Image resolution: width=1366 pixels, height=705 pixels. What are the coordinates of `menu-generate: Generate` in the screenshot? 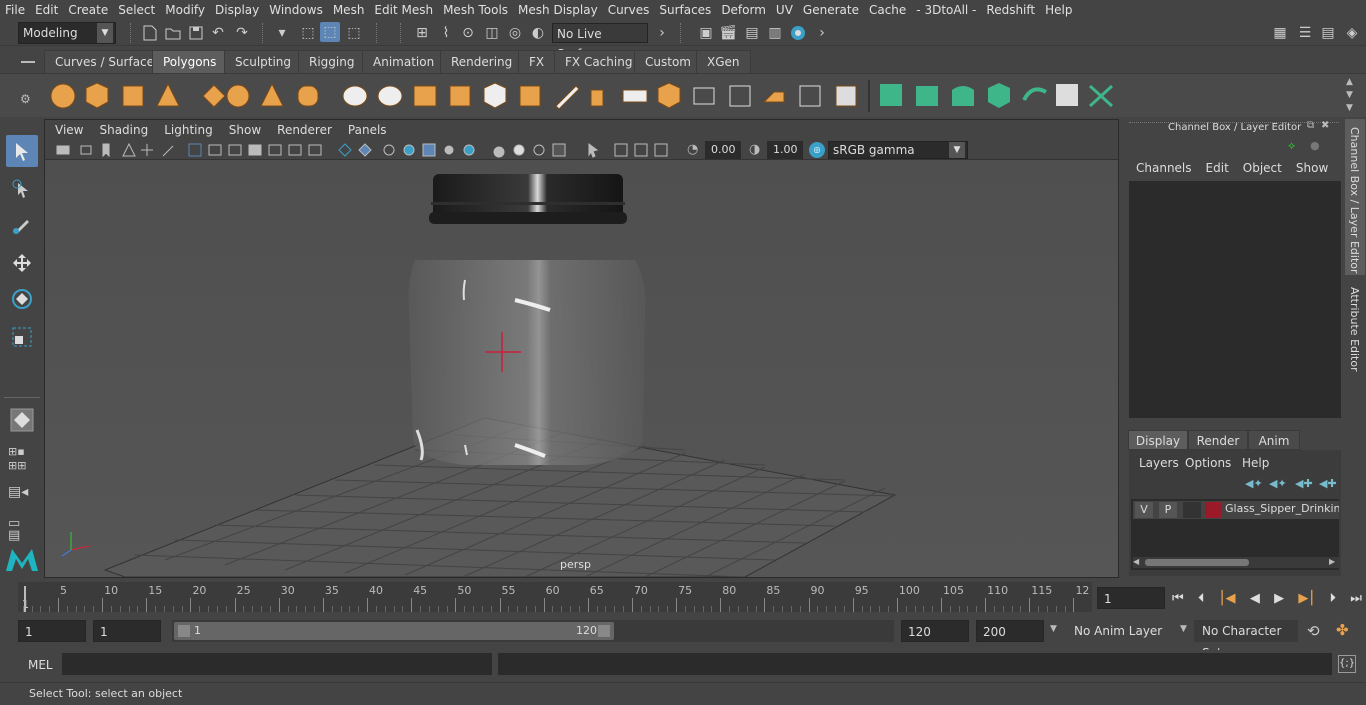 It's located at (831, 10).